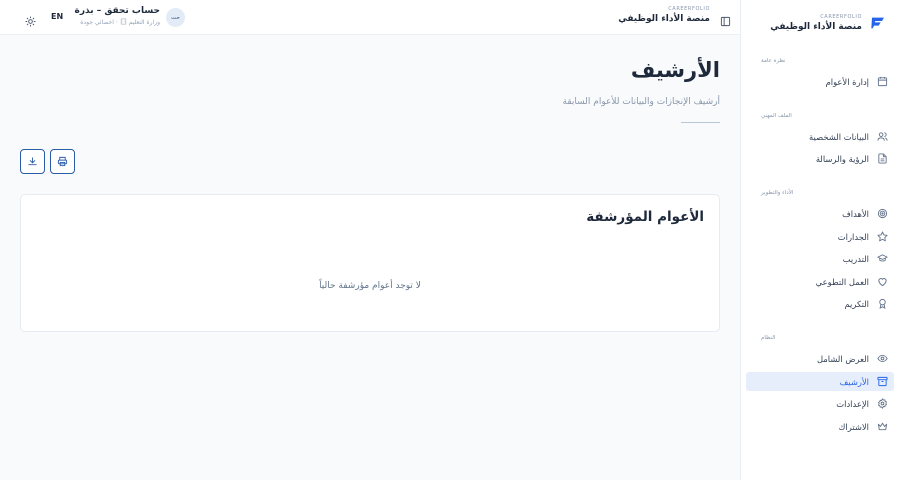 The image size is (900, 480). Describe the element at coordinates (57, 16) in the screenshot. I see `language-toggle-button: EN` at that location.